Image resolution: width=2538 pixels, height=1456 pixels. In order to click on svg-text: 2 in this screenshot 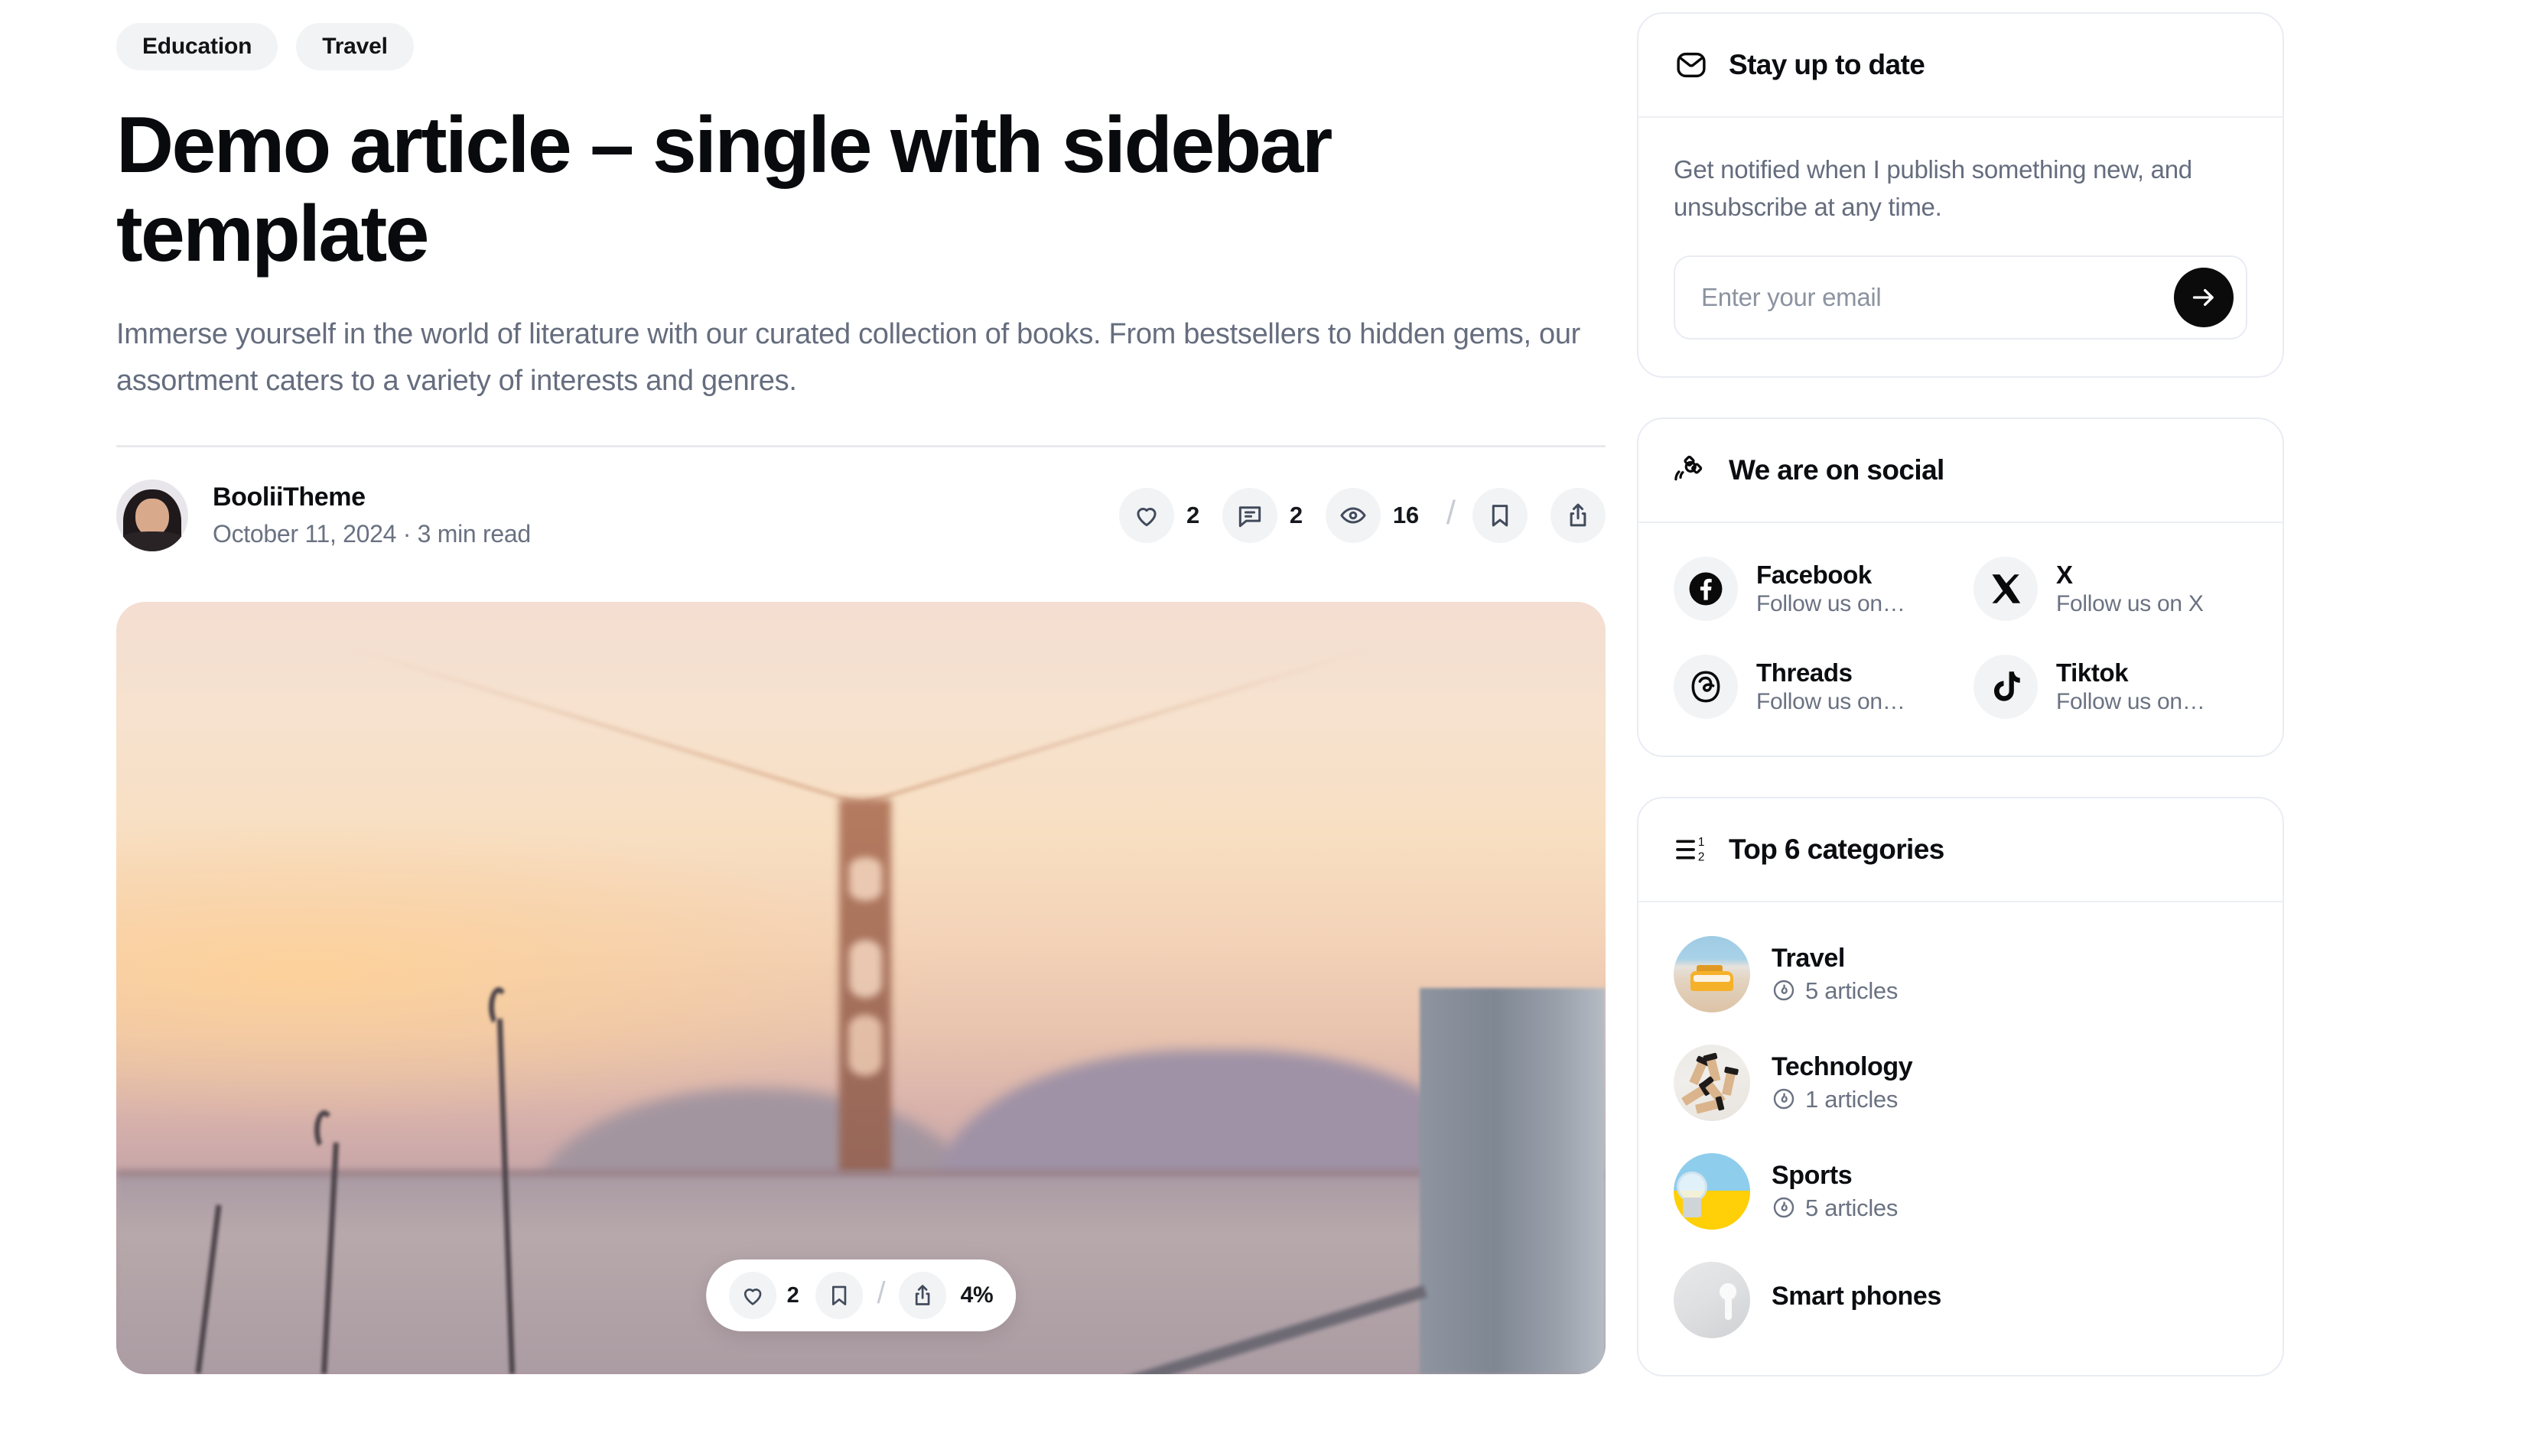, I will do `click(1701, 856)`.